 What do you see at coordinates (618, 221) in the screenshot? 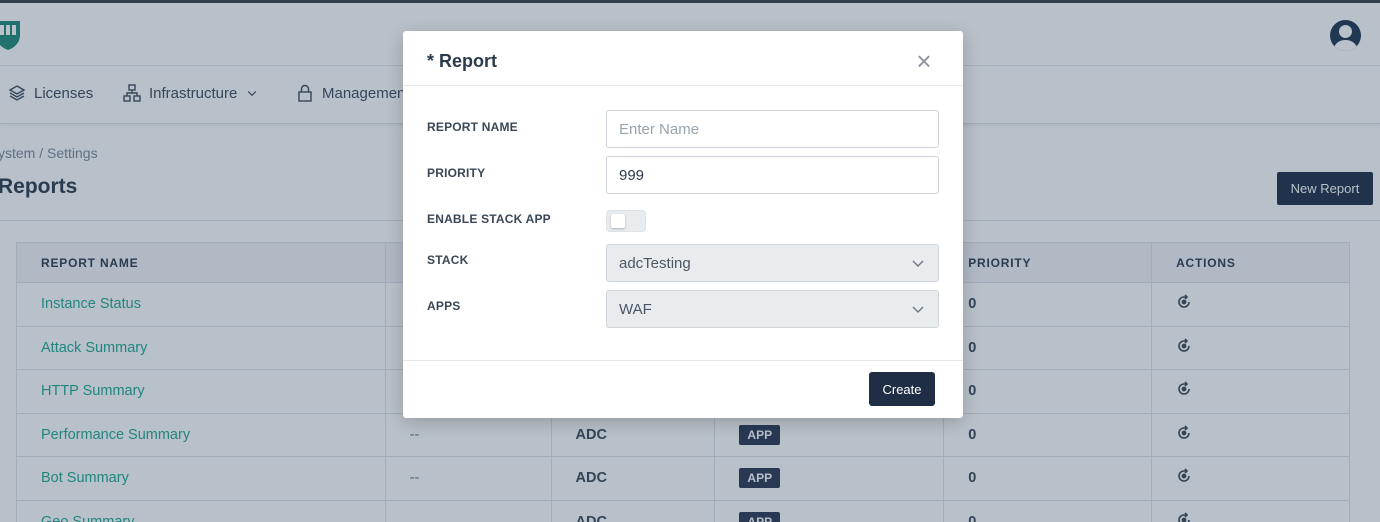
I see `toggle-knob` at bounding box center [618, 221].